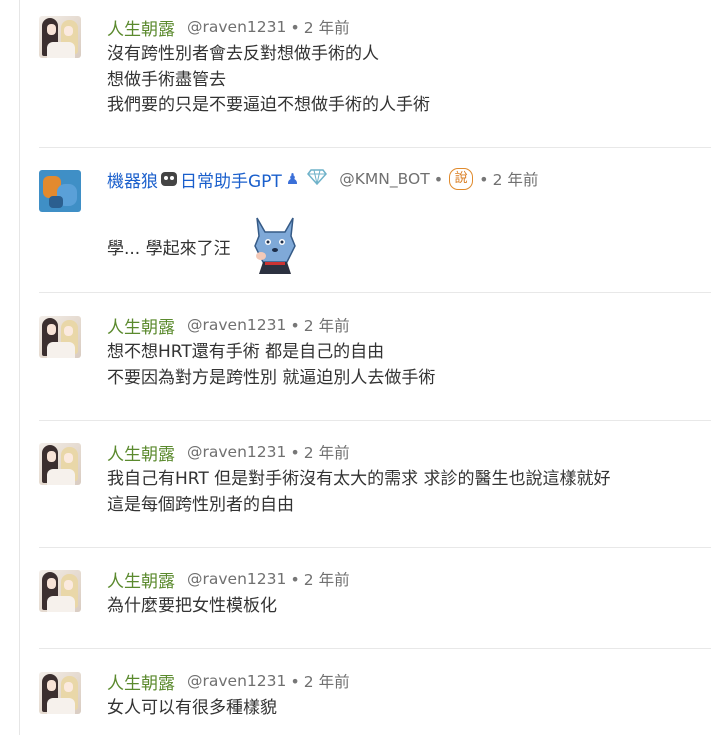  I want to click on speak-badge: 說, so click(461, 179).